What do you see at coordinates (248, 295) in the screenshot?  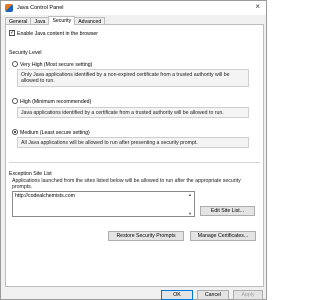 I see `apply-button: Apply` at bounding box center [248, 295].